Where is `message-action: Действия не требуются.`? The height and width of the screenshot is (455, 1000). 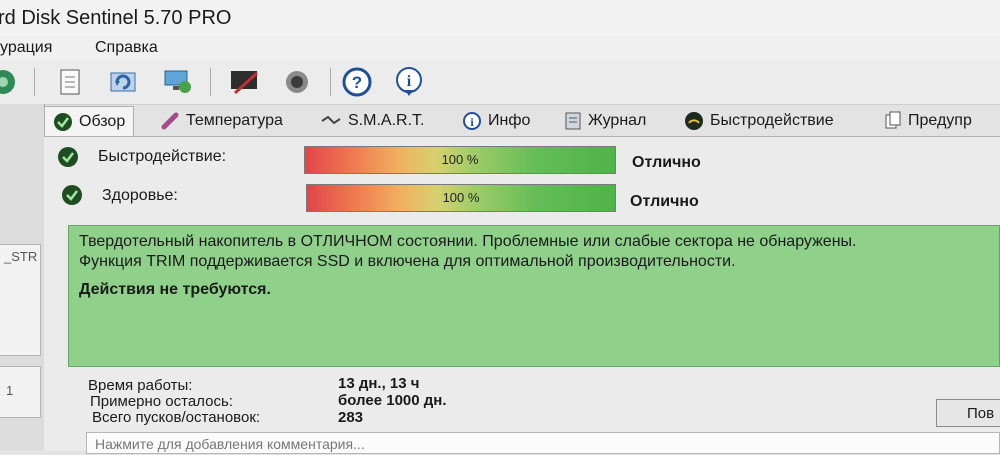
message-action: Действия не требуются. is located at coordinates (175, 289).